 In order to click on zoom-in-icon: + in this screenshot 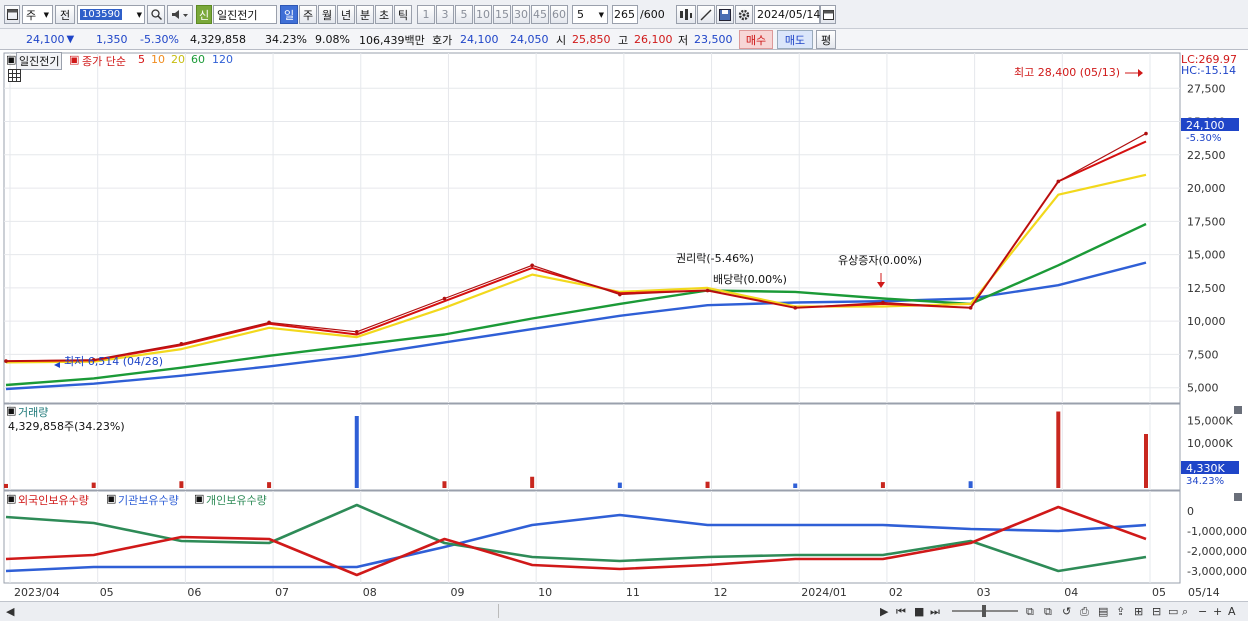, I will do `click(1217, 611)`.